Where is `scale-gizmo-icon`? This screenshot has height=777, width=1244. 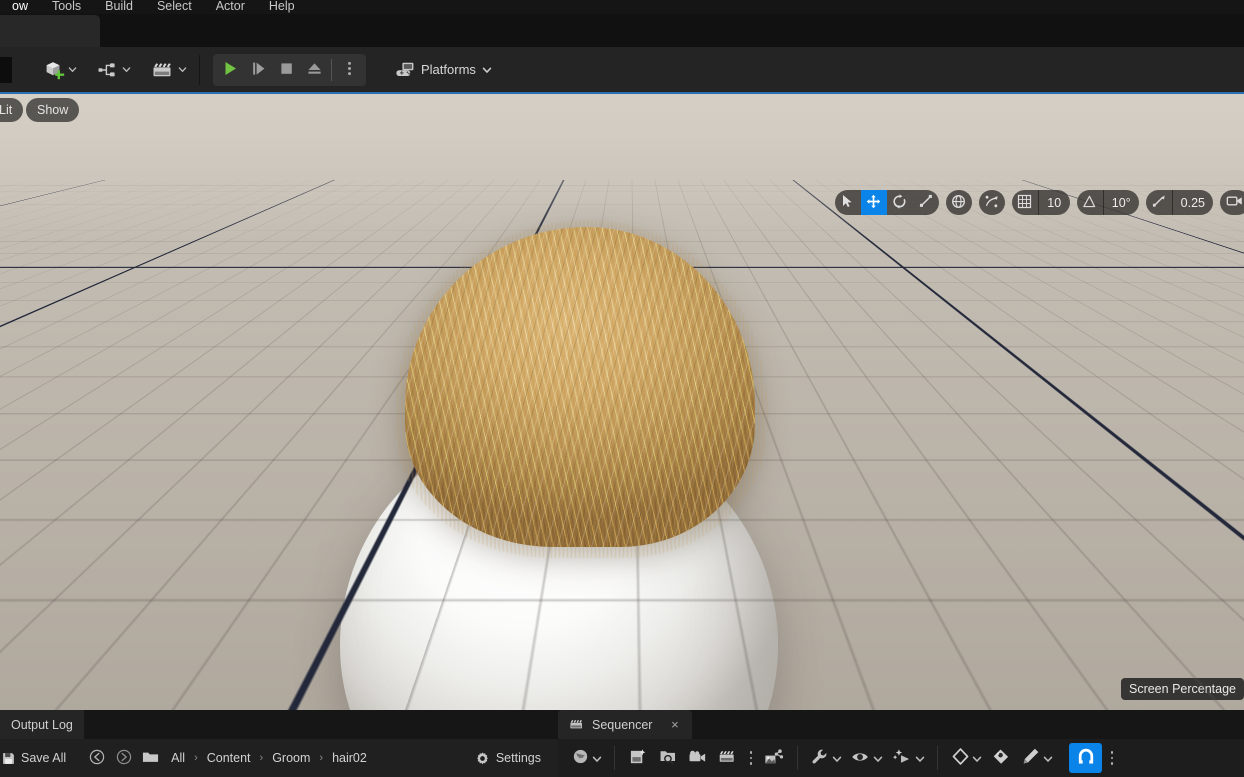 scale-gizmo-icon is located at coordinates (926, 202).